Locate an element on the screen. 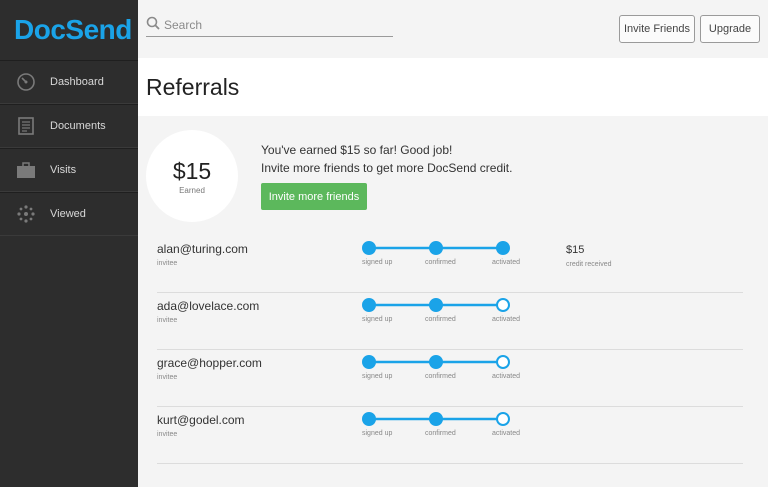 The image size is (768, 487). sidebar-item-viewed: Viewed is located at coordinates (69, 214).